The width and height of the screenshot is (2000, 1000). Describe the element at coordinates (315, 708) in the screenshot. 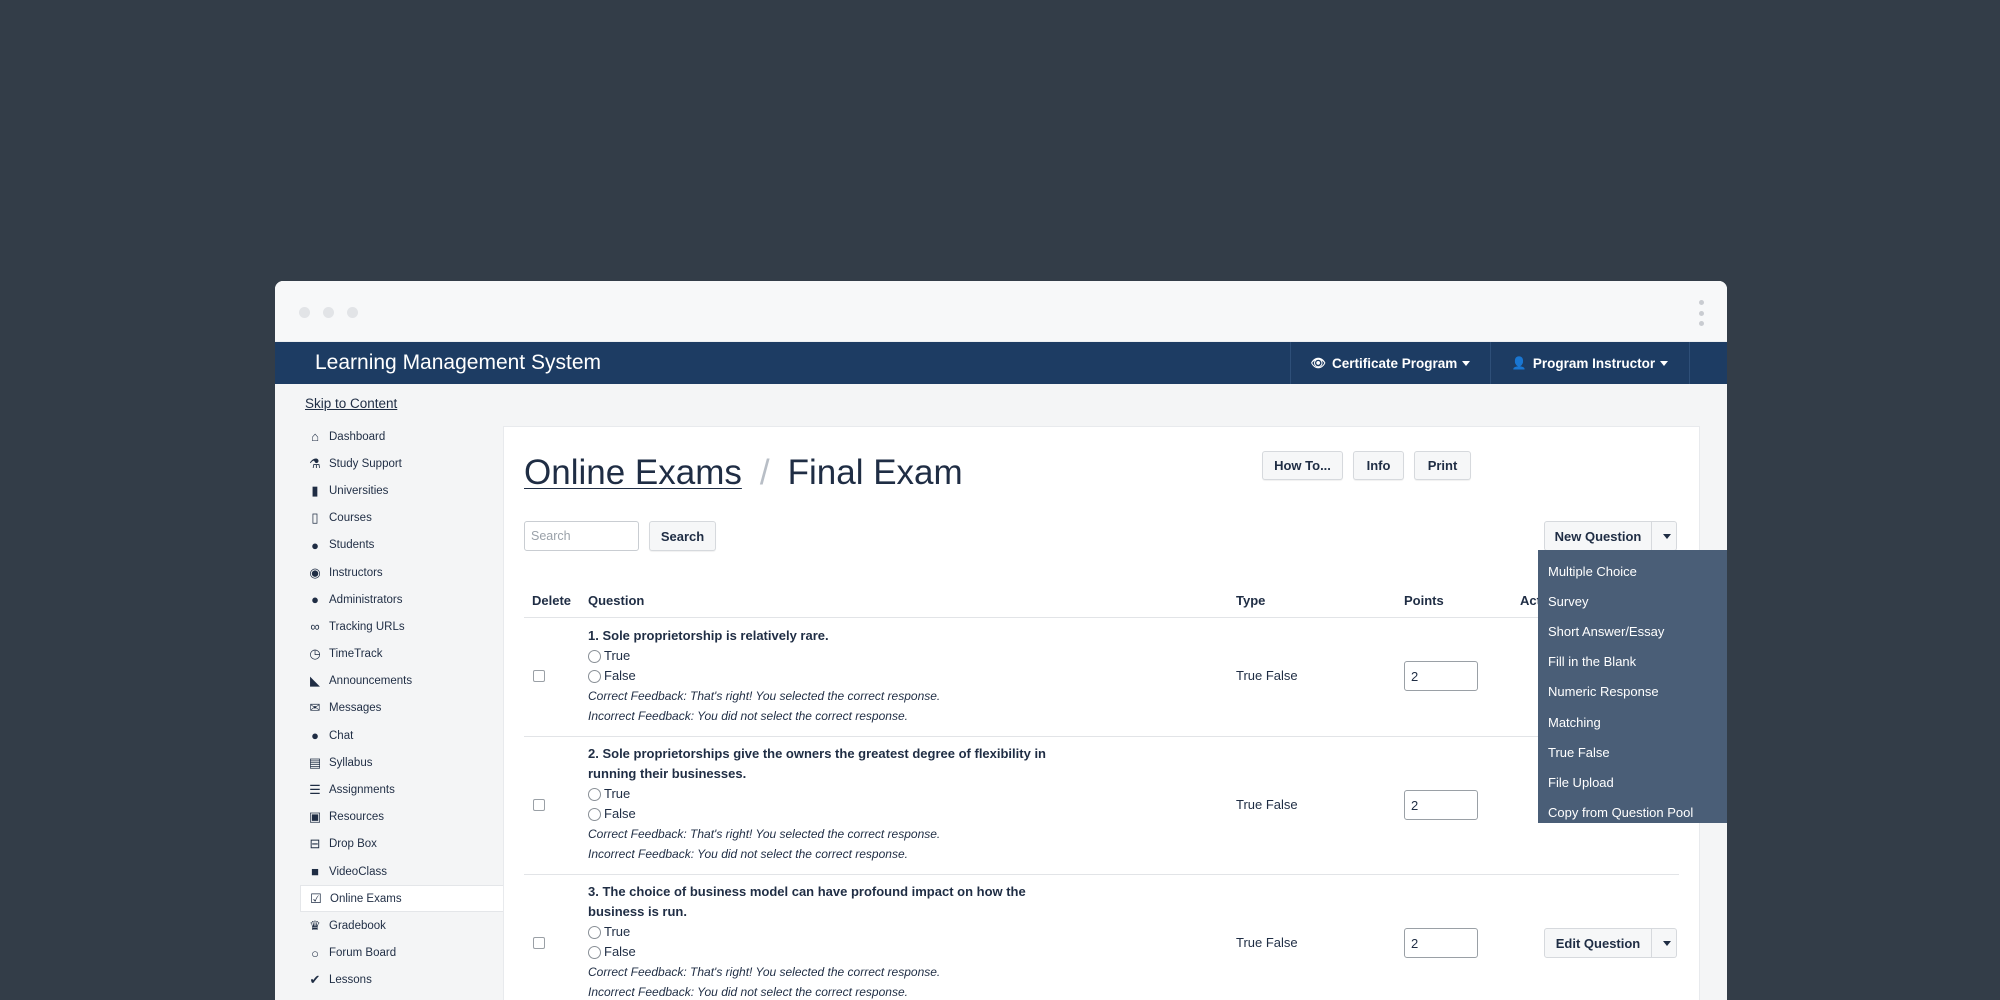

I see `envelope-icon: ✉` at that location.